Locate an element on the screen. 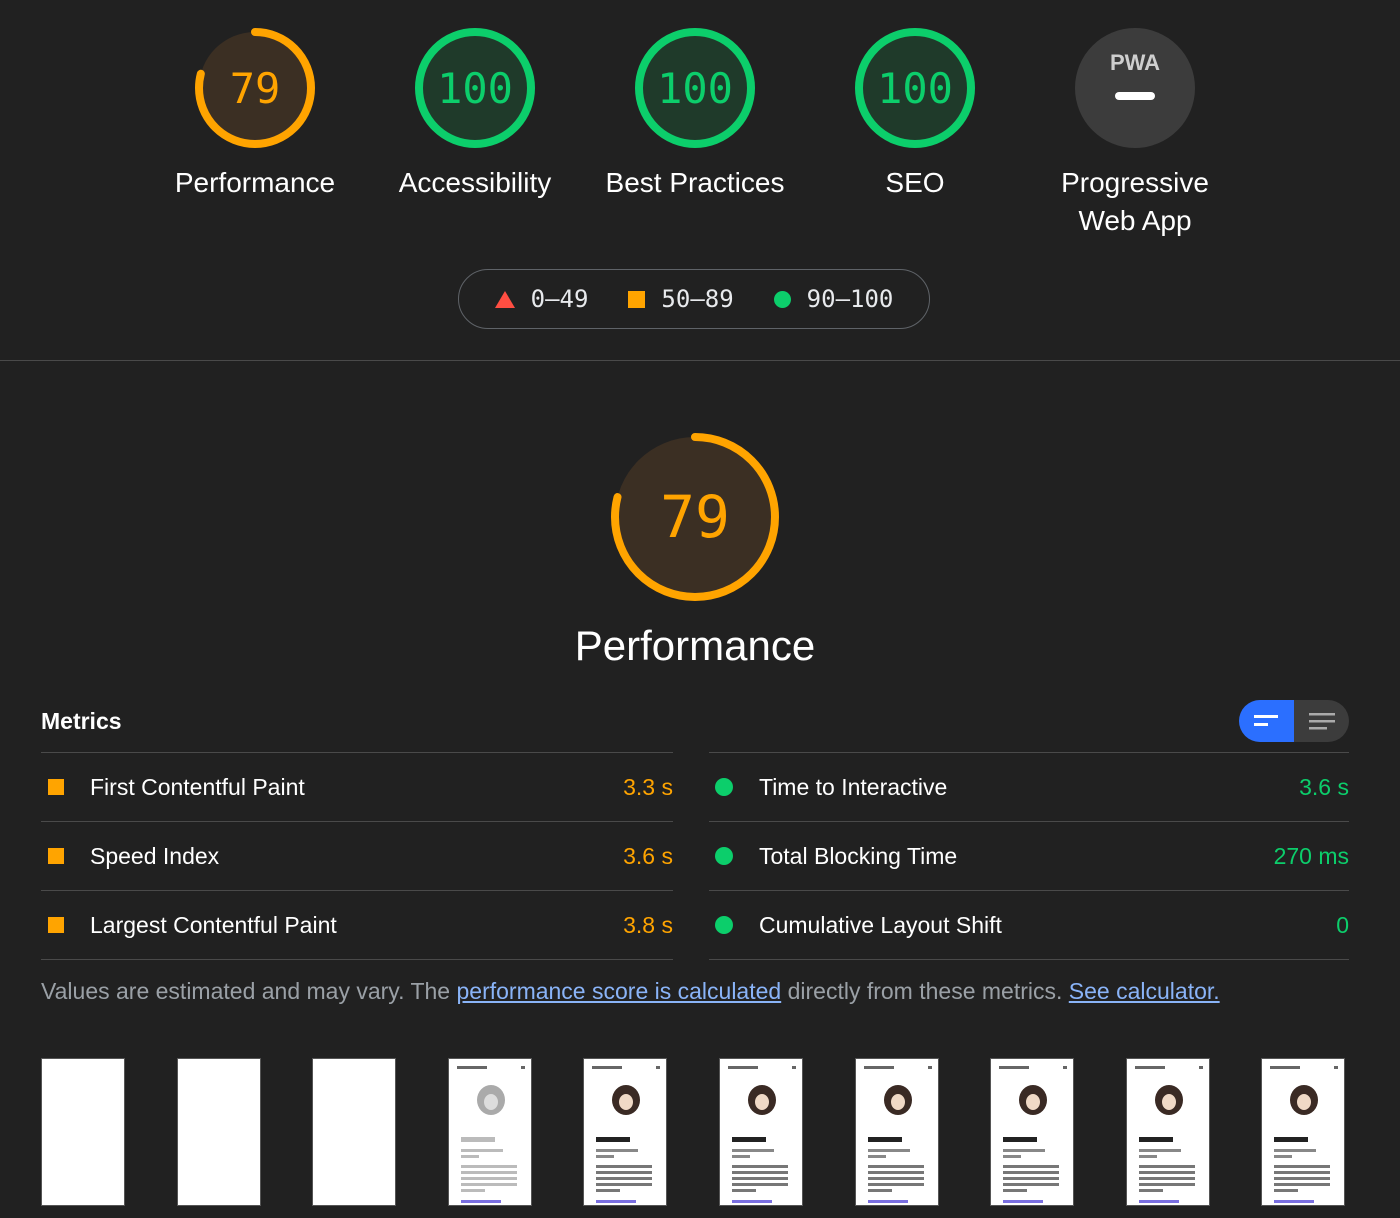 The height and width of the screenshot is (1218, 1400). metric-first-contentful-paint: First Contentful Paint 3.3 s is located at coordinates (357, 786).